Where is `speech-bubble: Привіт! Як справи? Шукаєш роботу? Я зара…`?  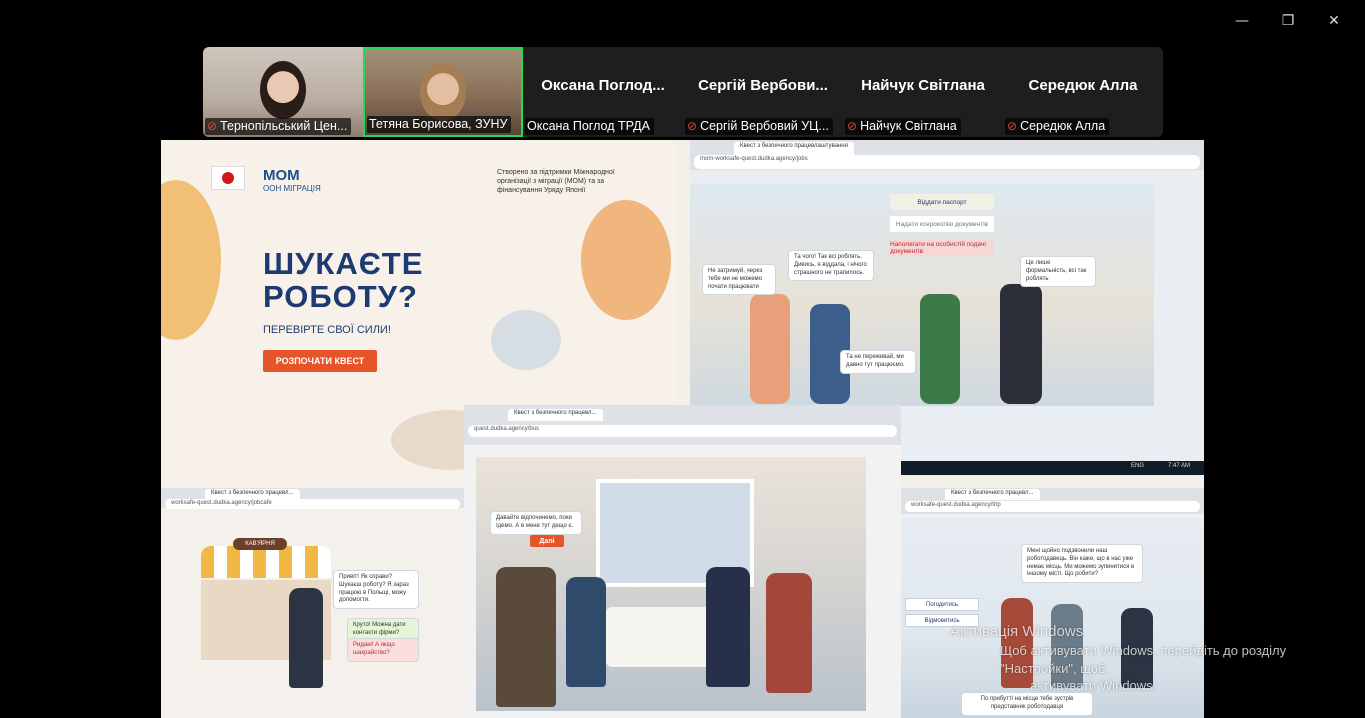
speech-bubble: Привіт! Як справи? Шукаєш роботу? Я зара… is located at coordinates (376, 590).